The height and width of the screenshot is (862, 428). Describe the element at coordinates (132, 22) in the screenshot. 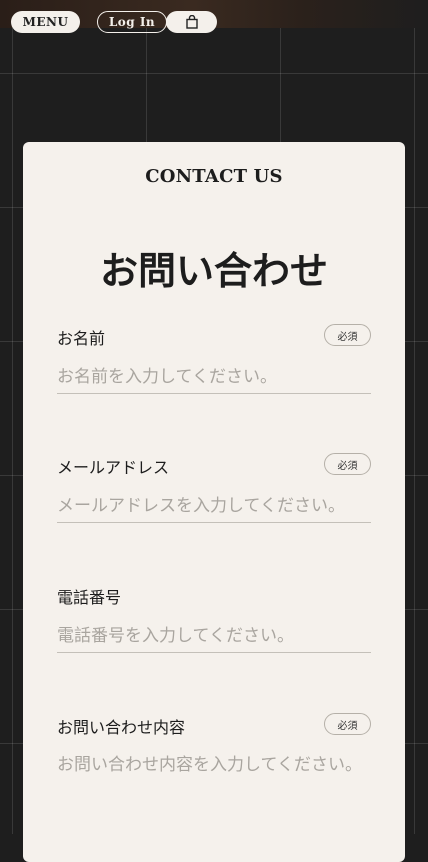

I see `login-button: Log In` at that location.